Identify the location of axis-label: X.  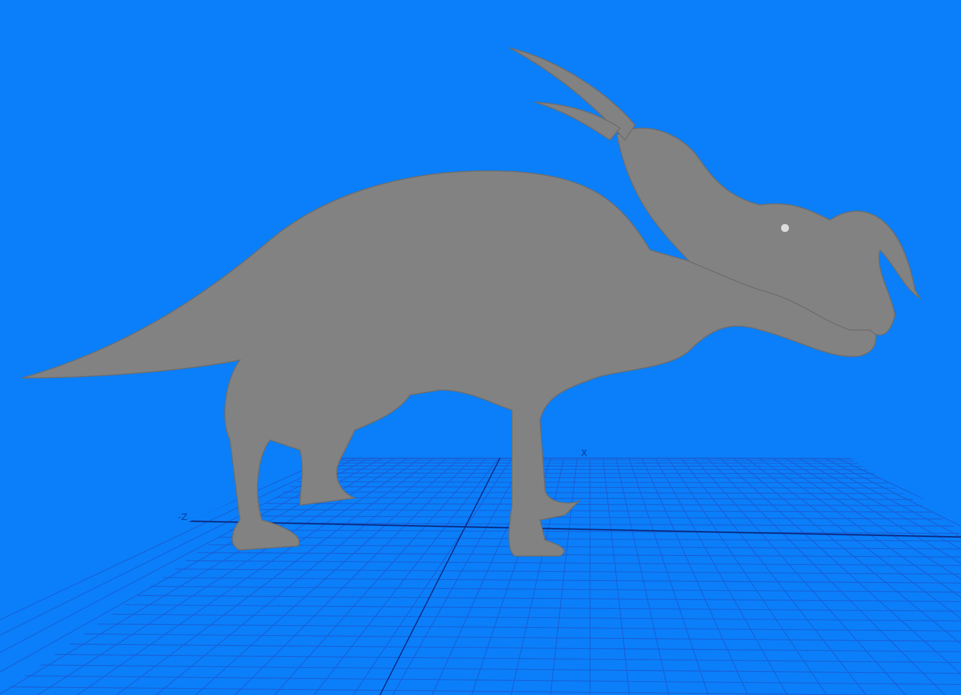
(584, 454).